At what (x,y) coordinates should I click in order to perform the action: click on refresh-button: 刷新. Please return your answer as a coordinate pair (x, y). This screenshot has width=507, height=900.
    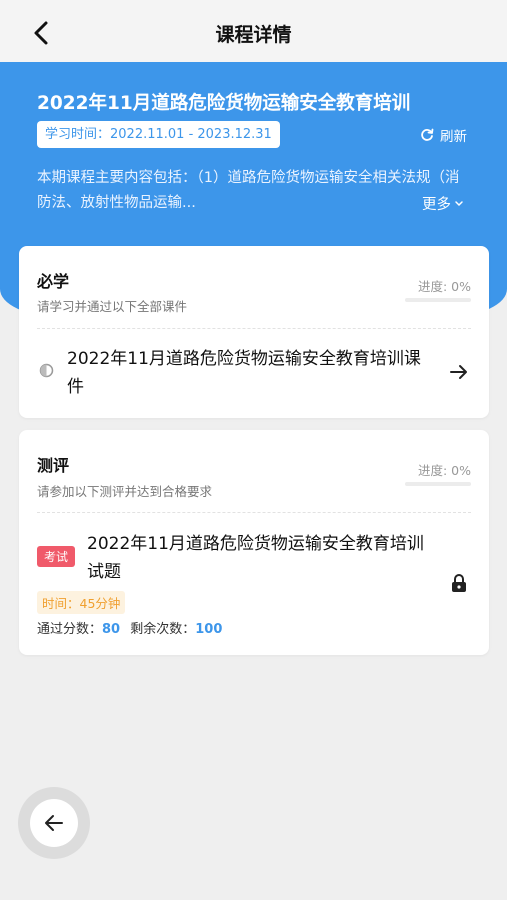
    Looking at the image, I should click on (443, 135).